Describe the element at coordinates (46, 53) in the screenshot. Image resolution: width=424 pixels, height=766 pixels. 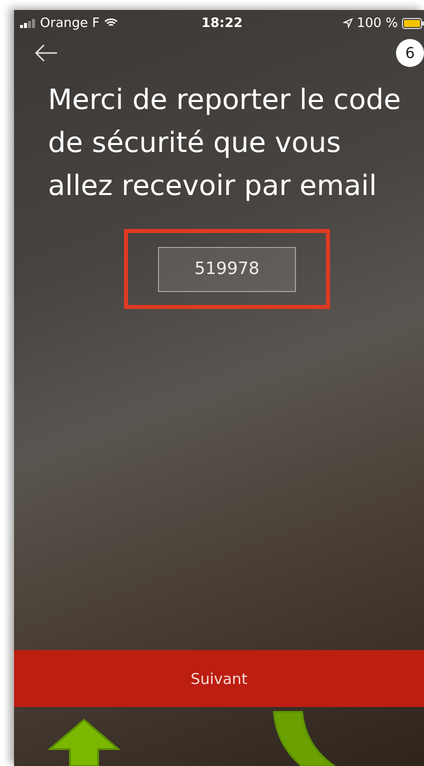
I see `back-arrow-icon` at that location.